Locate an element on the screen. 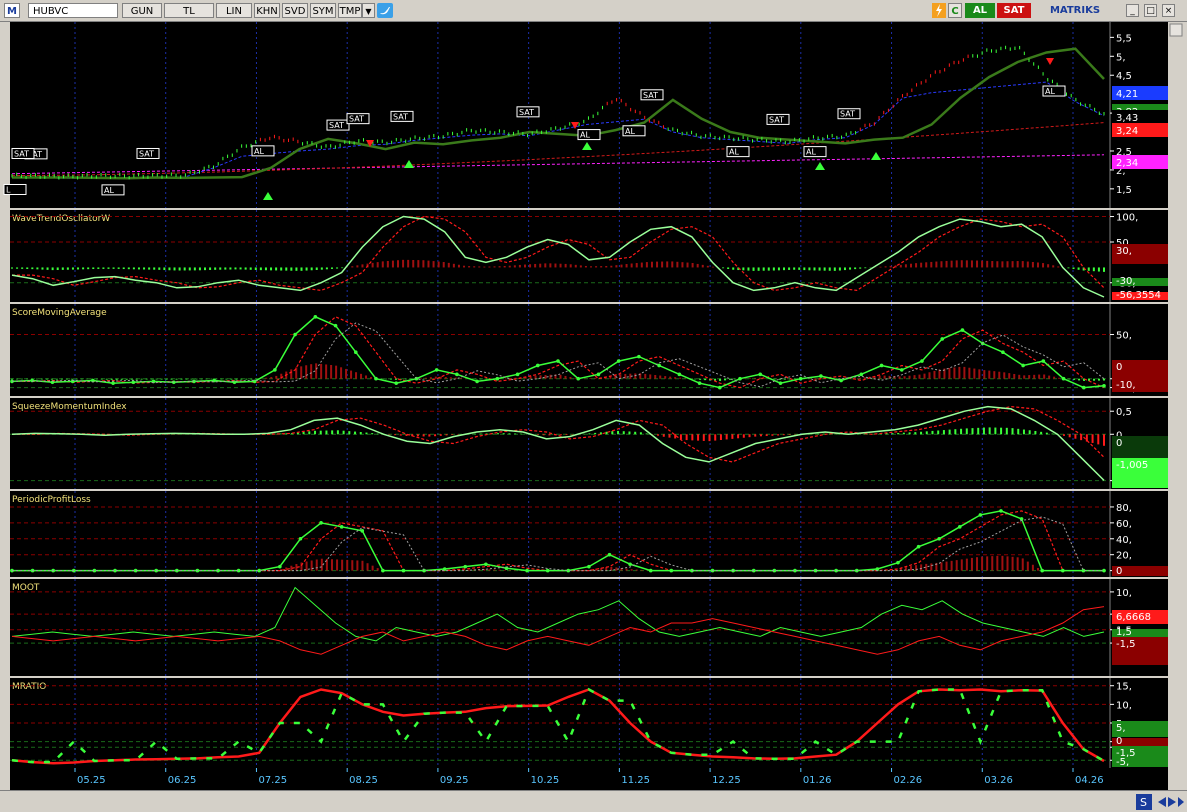 The height and width of the screenshot is (812, 1187). refresh-icon: C is located at coordinates (955, 10).